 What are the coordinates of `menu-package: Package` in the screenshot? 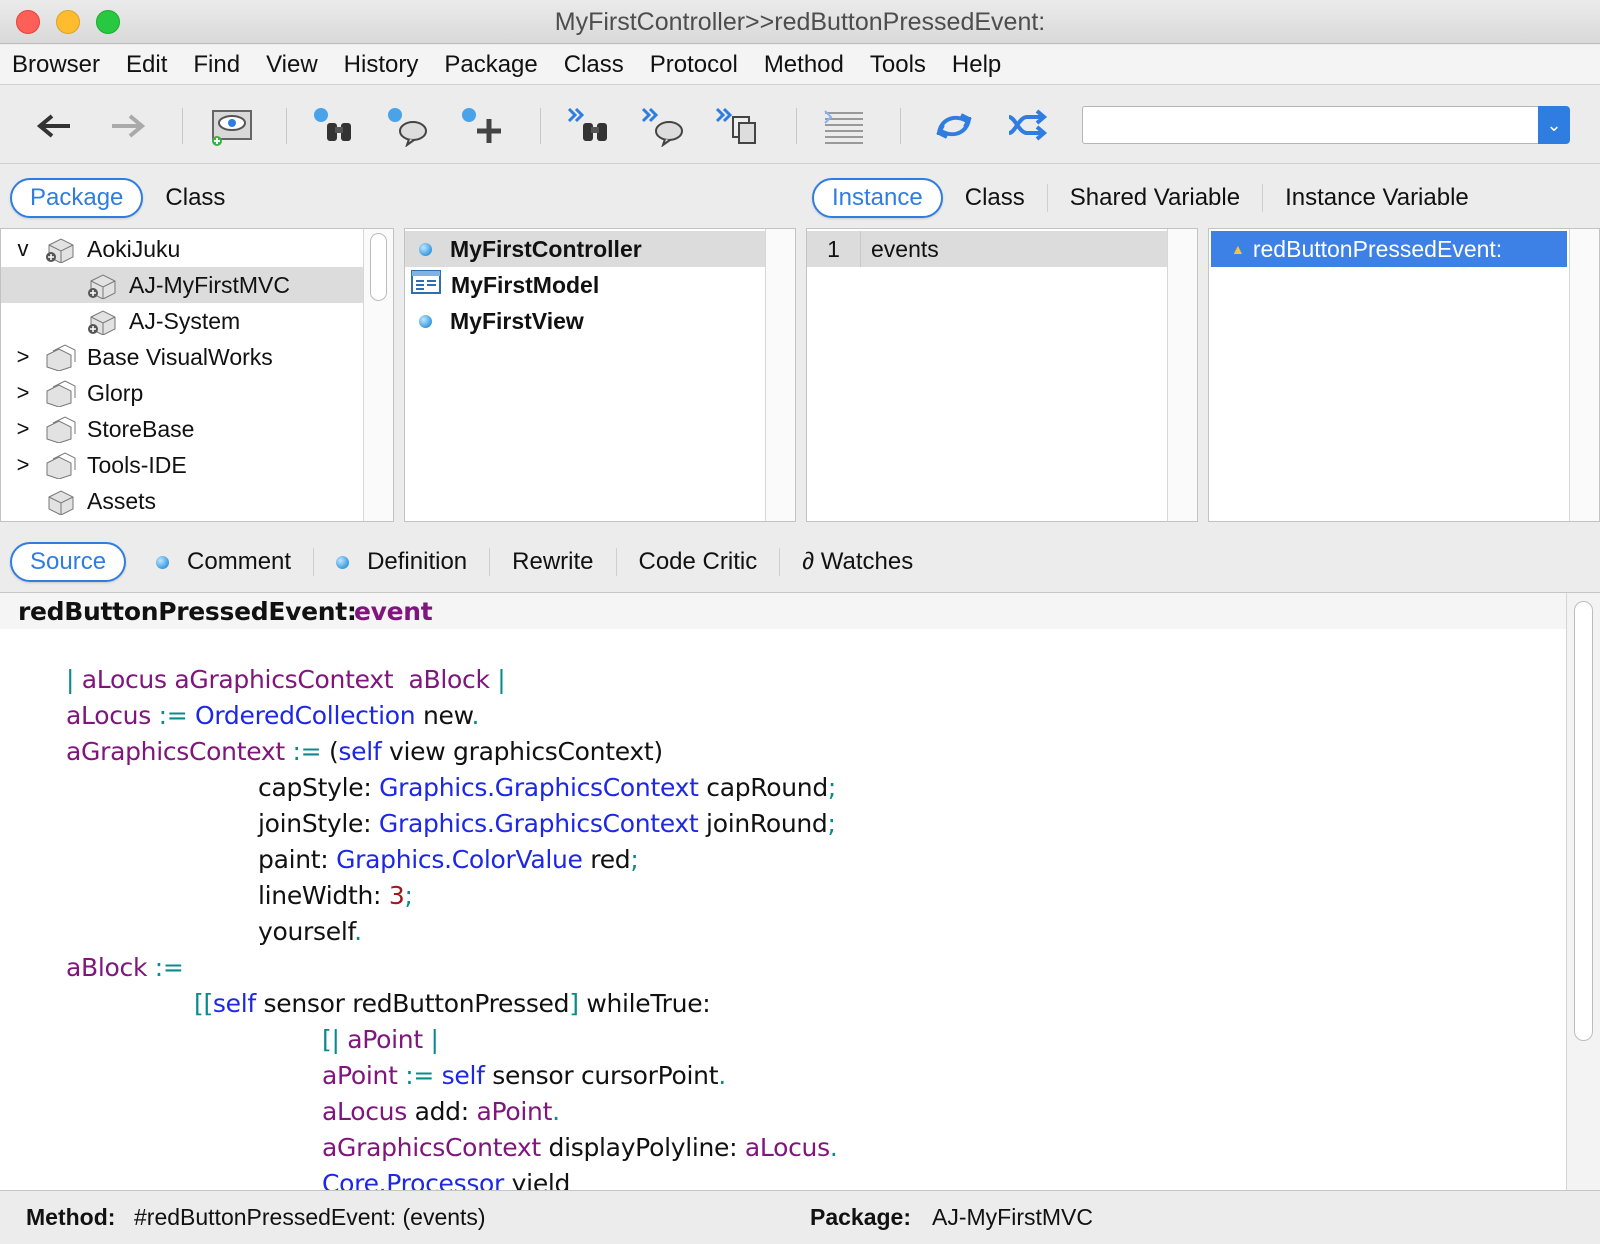 It's located at (490, 65).